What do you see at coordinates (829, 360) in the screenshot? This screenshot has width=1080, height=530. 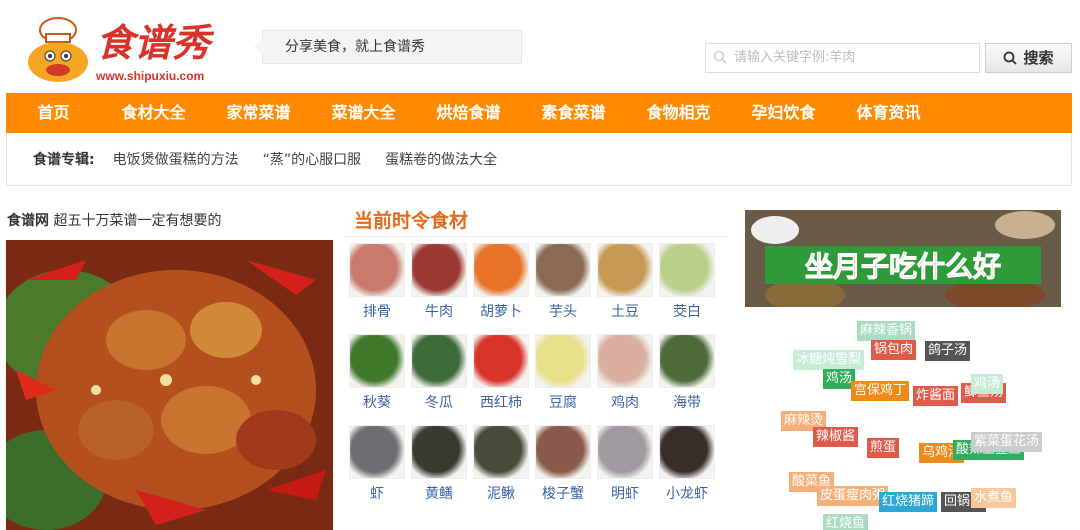 I see `recipe-tag: 冰糖炖雪梨` at bounding box center [829, 360].